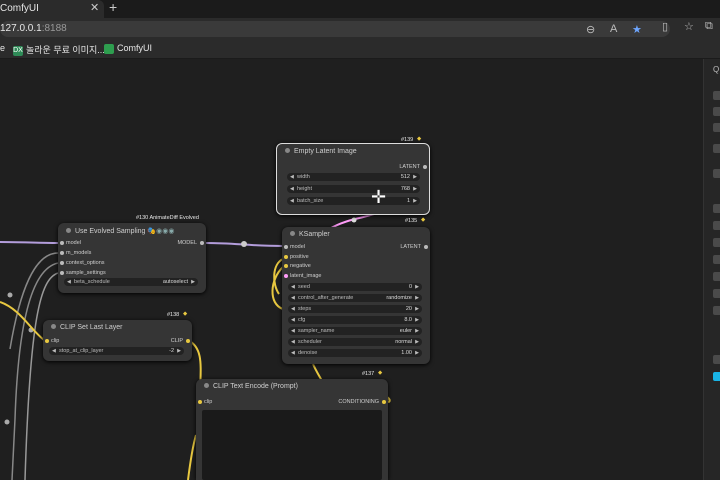 The image size is (720, 480). Describe the element at coordinates (52, 9) in the screenshot. I see `tab-comfyui: ComfyUI ✕` at that location.